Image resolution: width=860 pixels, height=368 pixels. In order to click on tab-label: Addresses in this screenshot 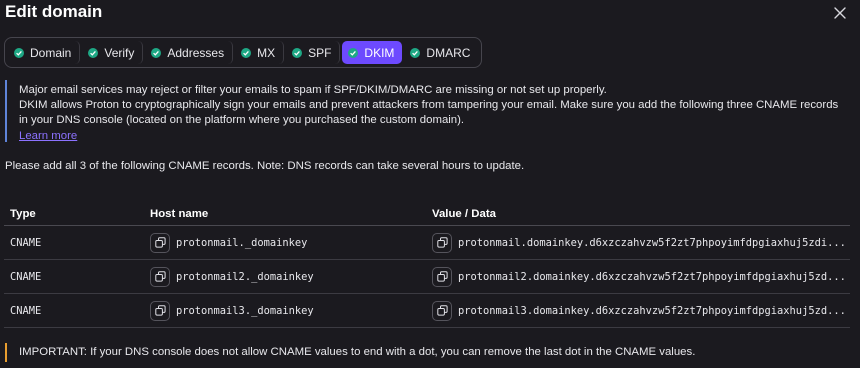, I will do `click(196, 52)`.